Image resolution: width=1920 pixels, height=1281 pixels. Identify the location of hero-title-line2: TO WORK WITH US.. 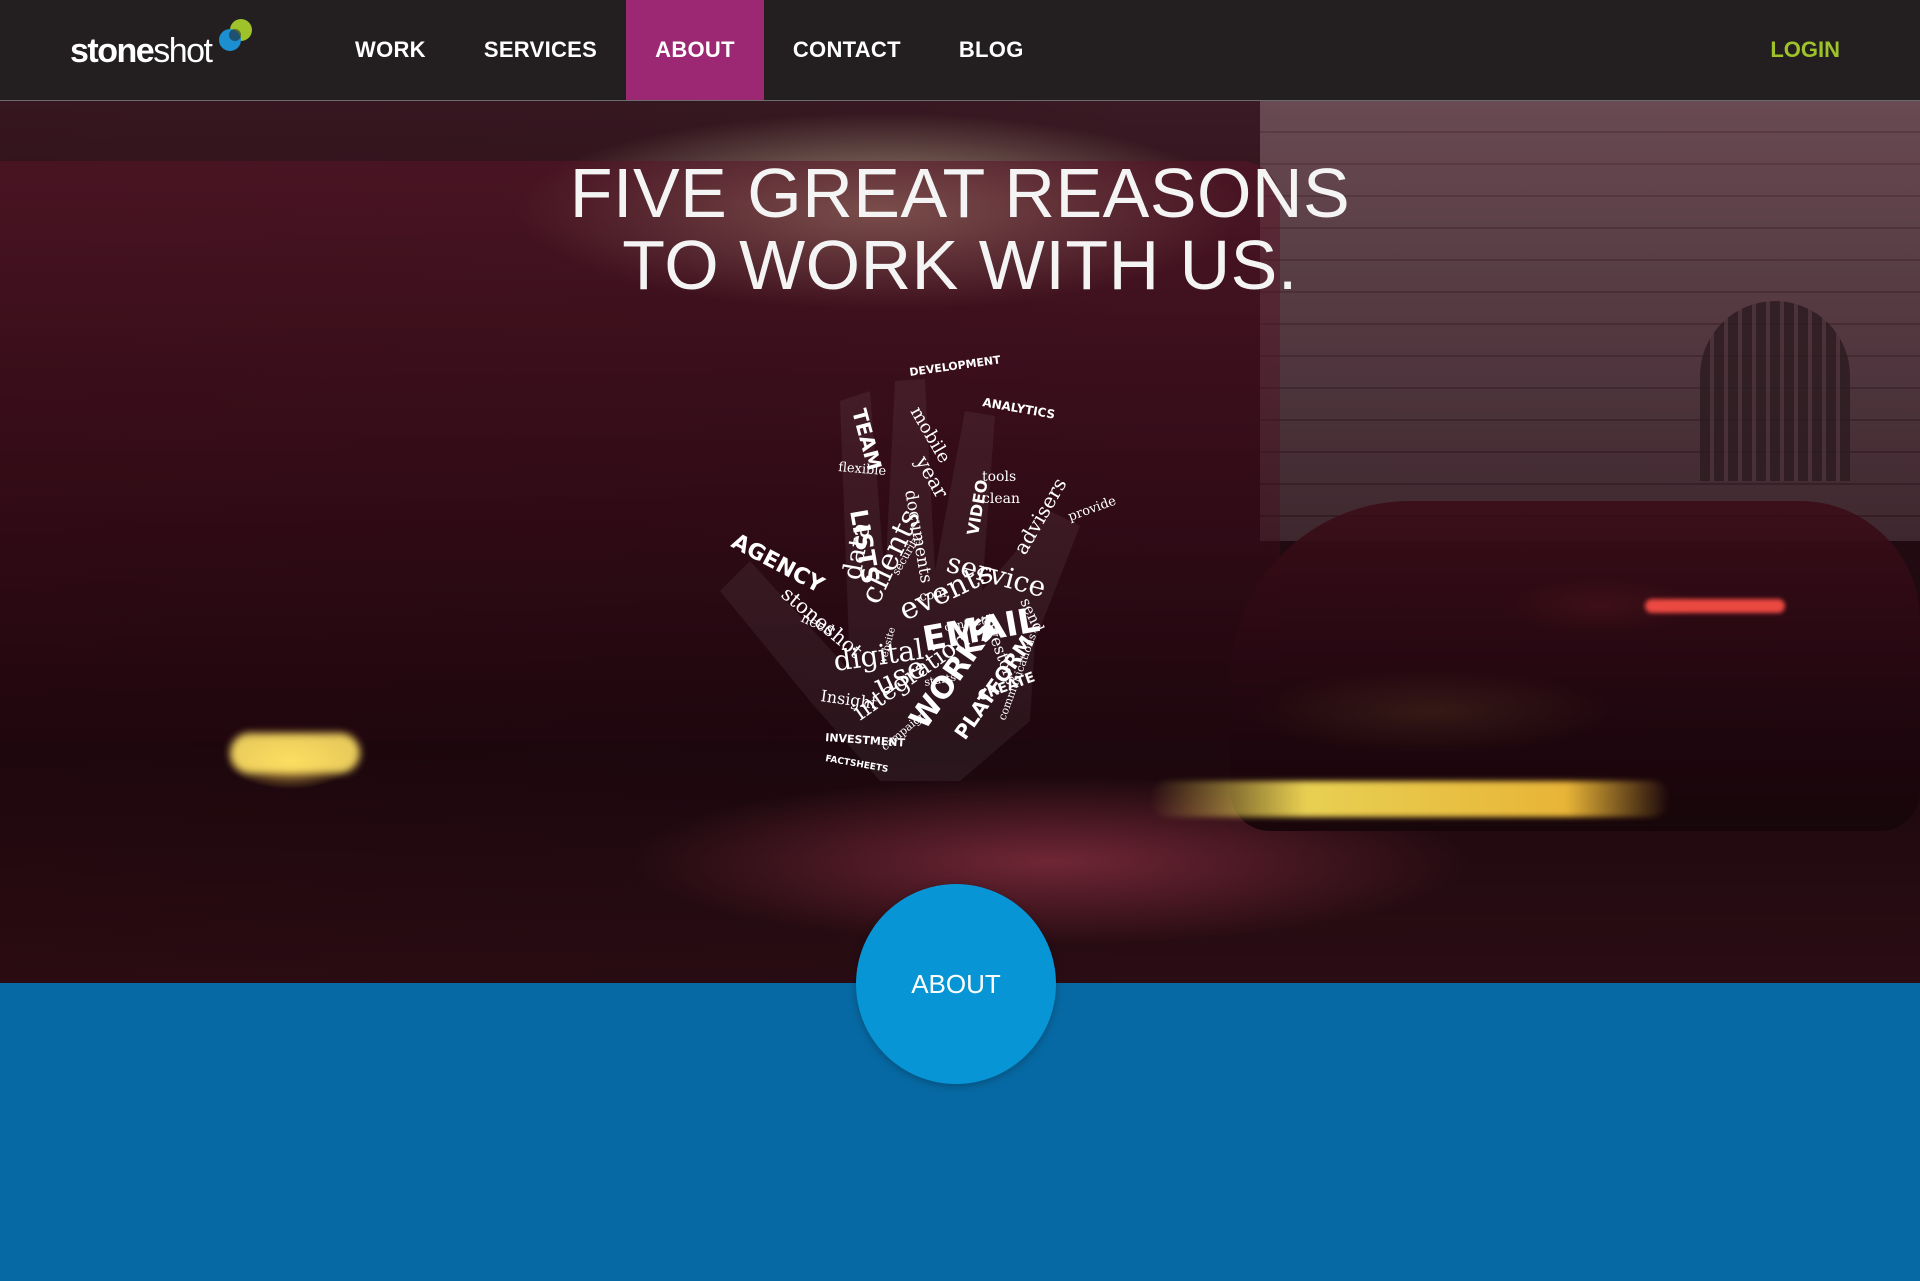
(960, 265).